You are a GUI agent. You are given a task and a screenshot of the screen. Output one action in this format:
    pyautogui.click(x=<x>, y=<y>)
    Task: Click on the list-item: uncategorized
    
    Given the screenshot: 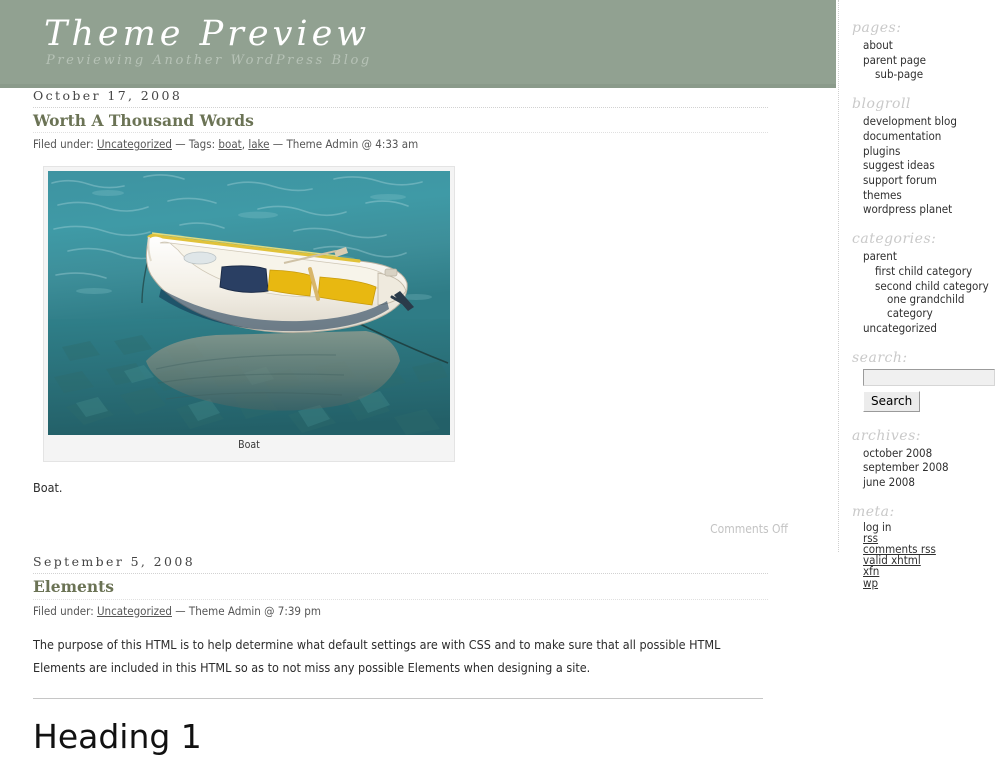 What is the action you would take?
    pyautogui.click(x=931, y=328)
    